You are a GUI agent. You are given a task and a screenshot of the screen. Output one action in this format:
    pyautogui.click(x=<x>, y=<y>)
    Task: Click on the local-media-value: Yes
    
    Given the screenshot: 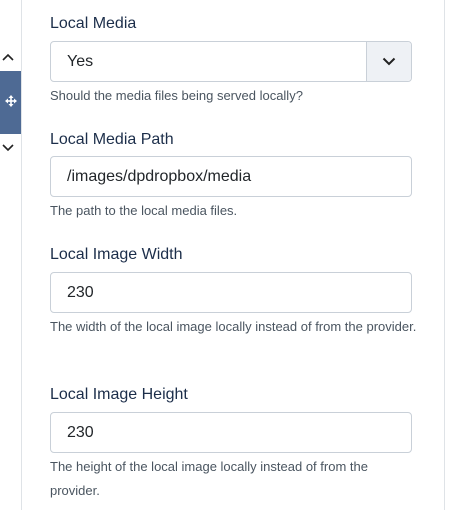 What is the action you would take?
    pyautogui.click(x=80, y=61)
    